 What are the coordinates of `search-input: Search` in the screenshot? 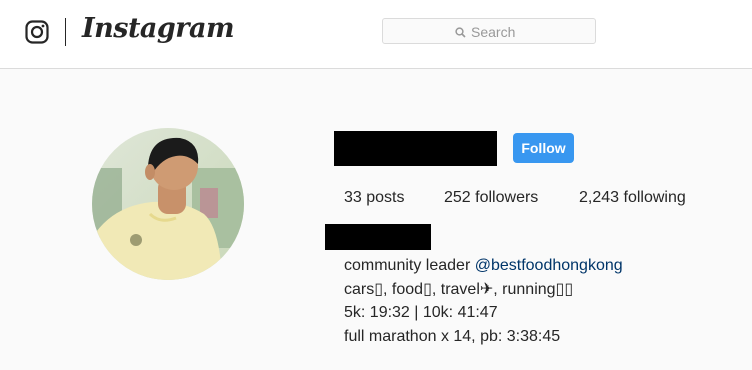 It's located at (489, 31).